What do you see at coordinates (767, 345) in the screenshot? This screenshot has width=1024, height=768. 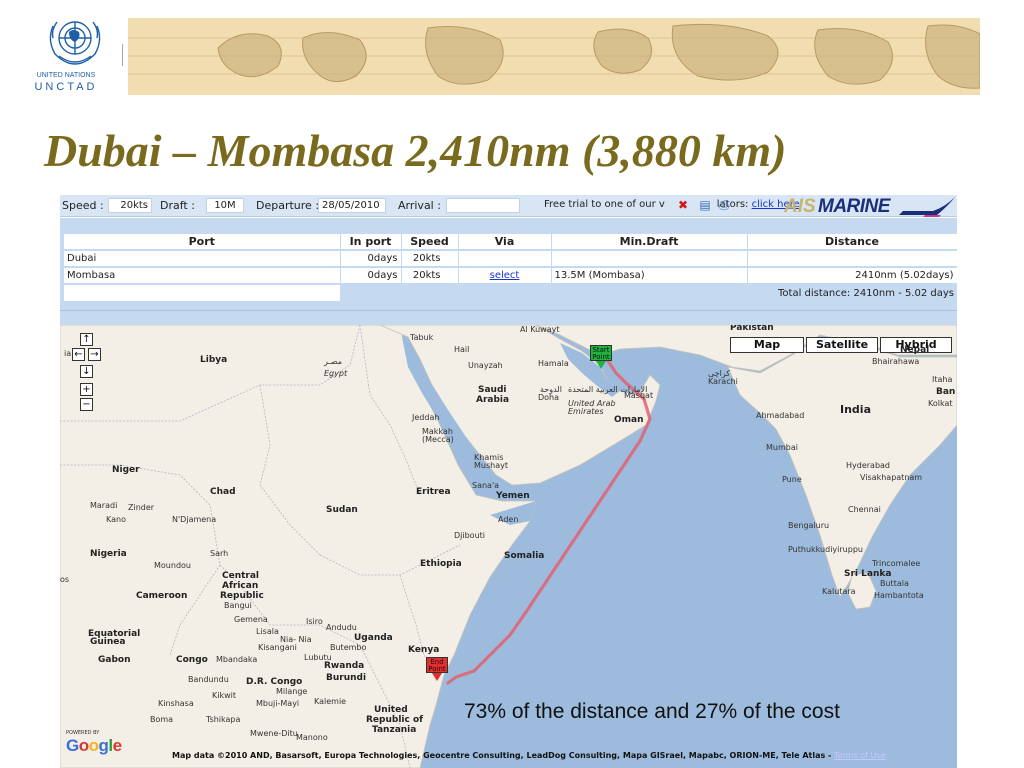 I see `map-type-map: Map` at bounding box center [767, 345].